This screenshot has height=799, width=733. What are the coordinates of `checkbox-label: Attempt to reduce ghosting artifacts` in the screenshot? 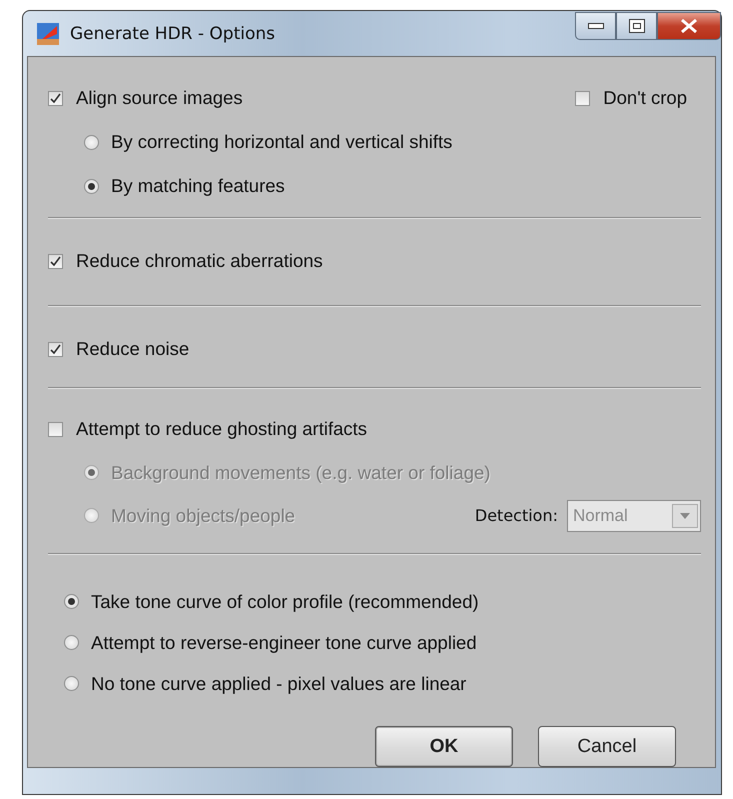 It's located at (222, 429).